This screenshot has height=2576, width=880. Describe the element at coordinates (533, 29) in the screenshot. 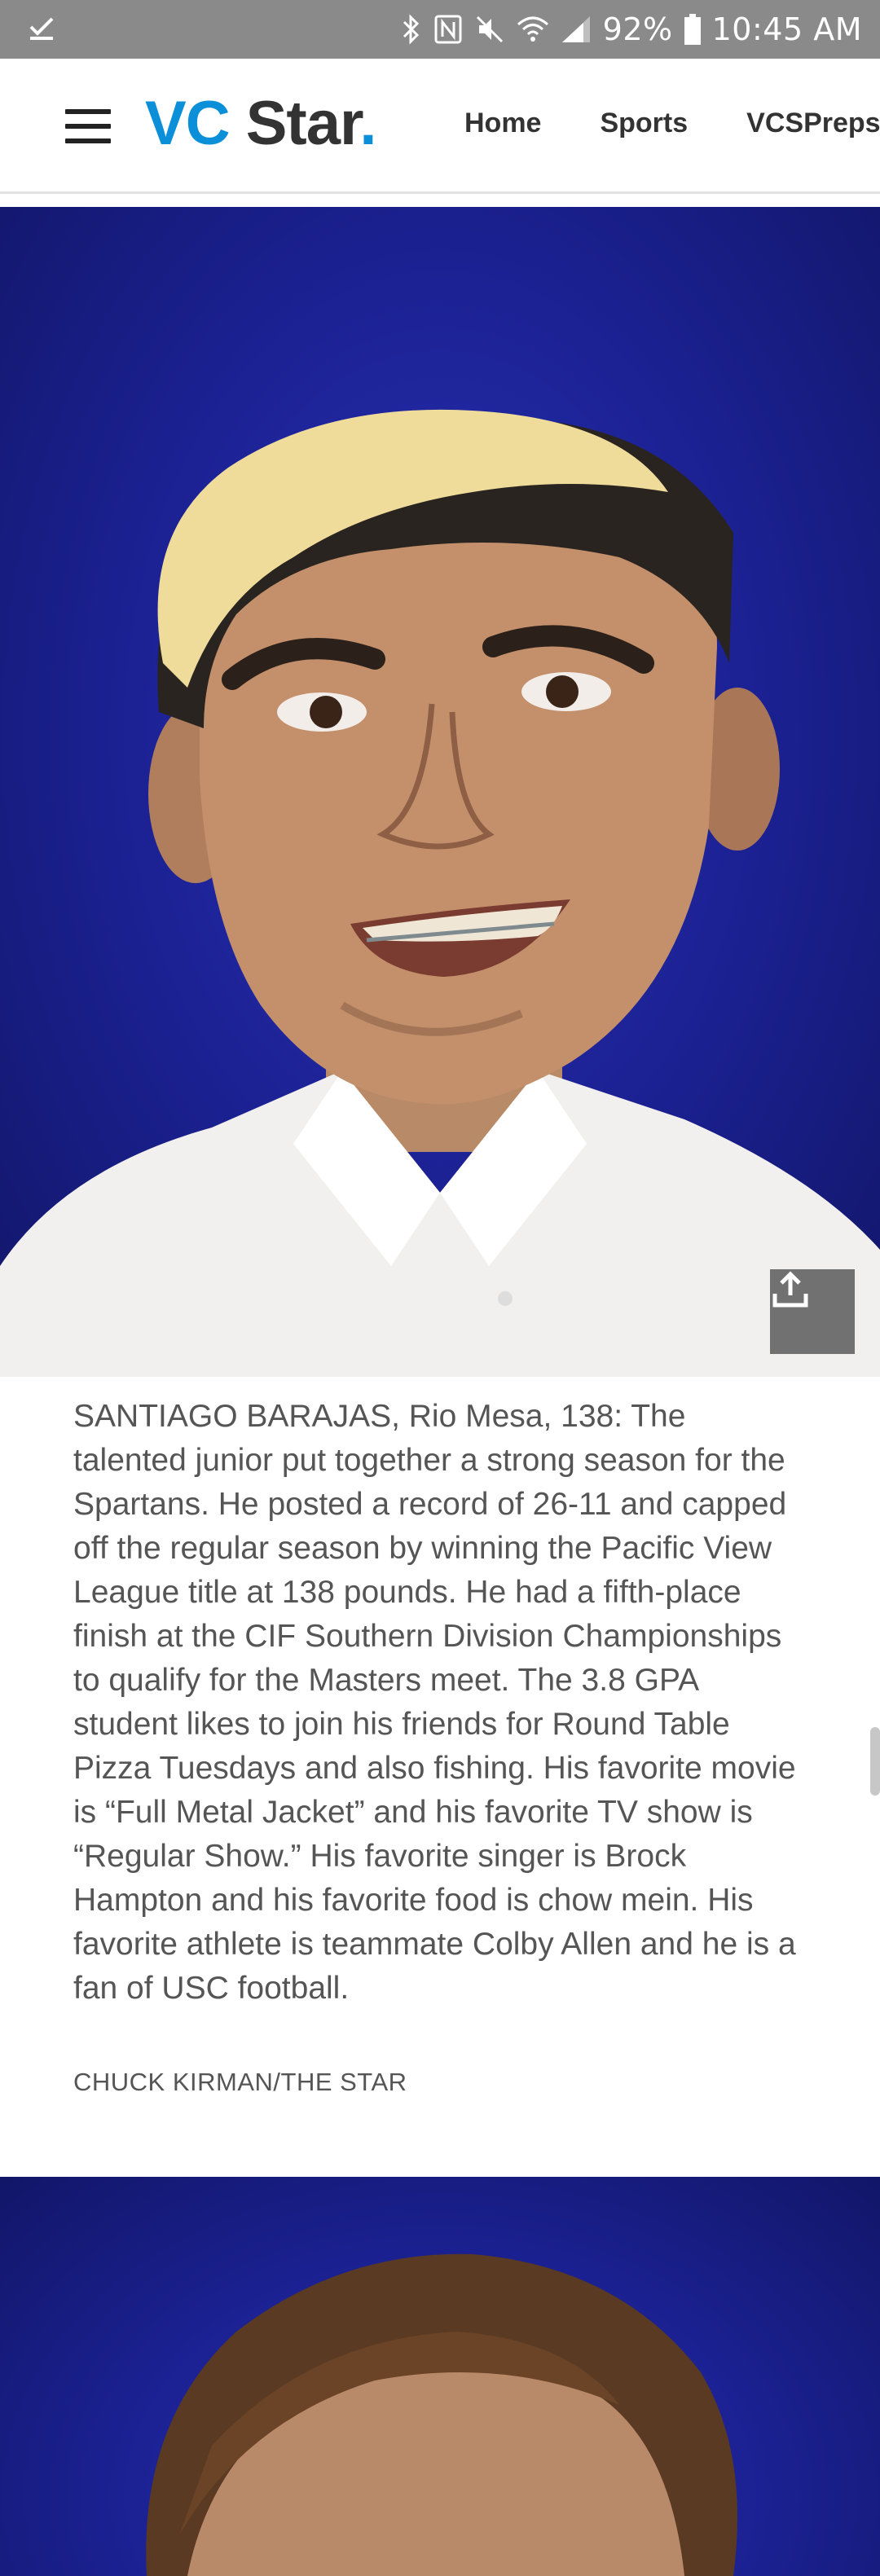

I see `wifi-icon` at that location.